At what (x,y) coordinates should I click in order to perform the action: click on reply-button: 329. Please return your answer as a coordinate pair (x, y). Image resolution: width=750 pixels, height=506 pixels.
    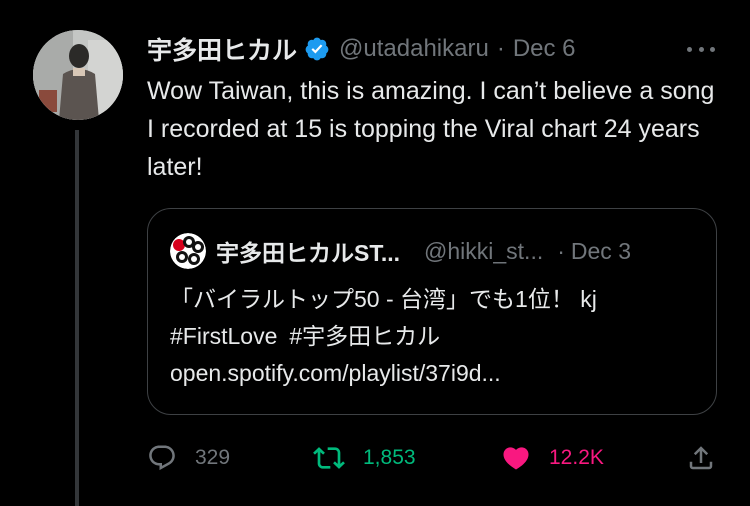
    Looking at the image, I should click on (188, 458).